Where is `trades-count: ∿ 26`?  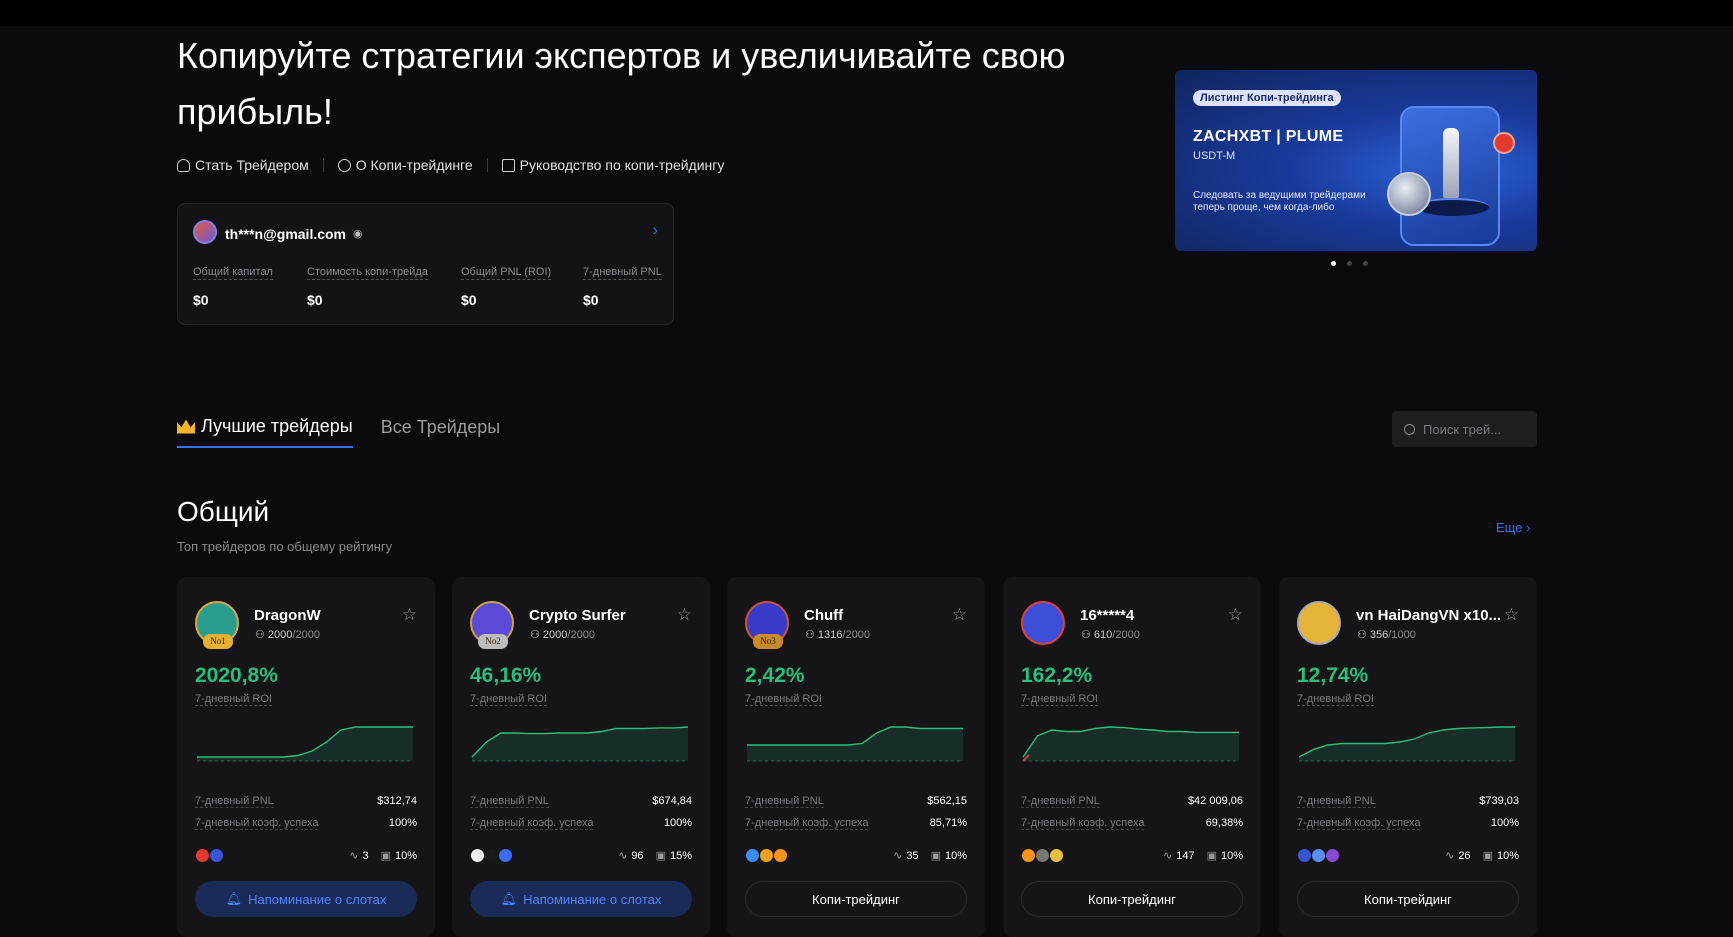 trades-count: ∿ 26 is located at coordinates (1457, 855).